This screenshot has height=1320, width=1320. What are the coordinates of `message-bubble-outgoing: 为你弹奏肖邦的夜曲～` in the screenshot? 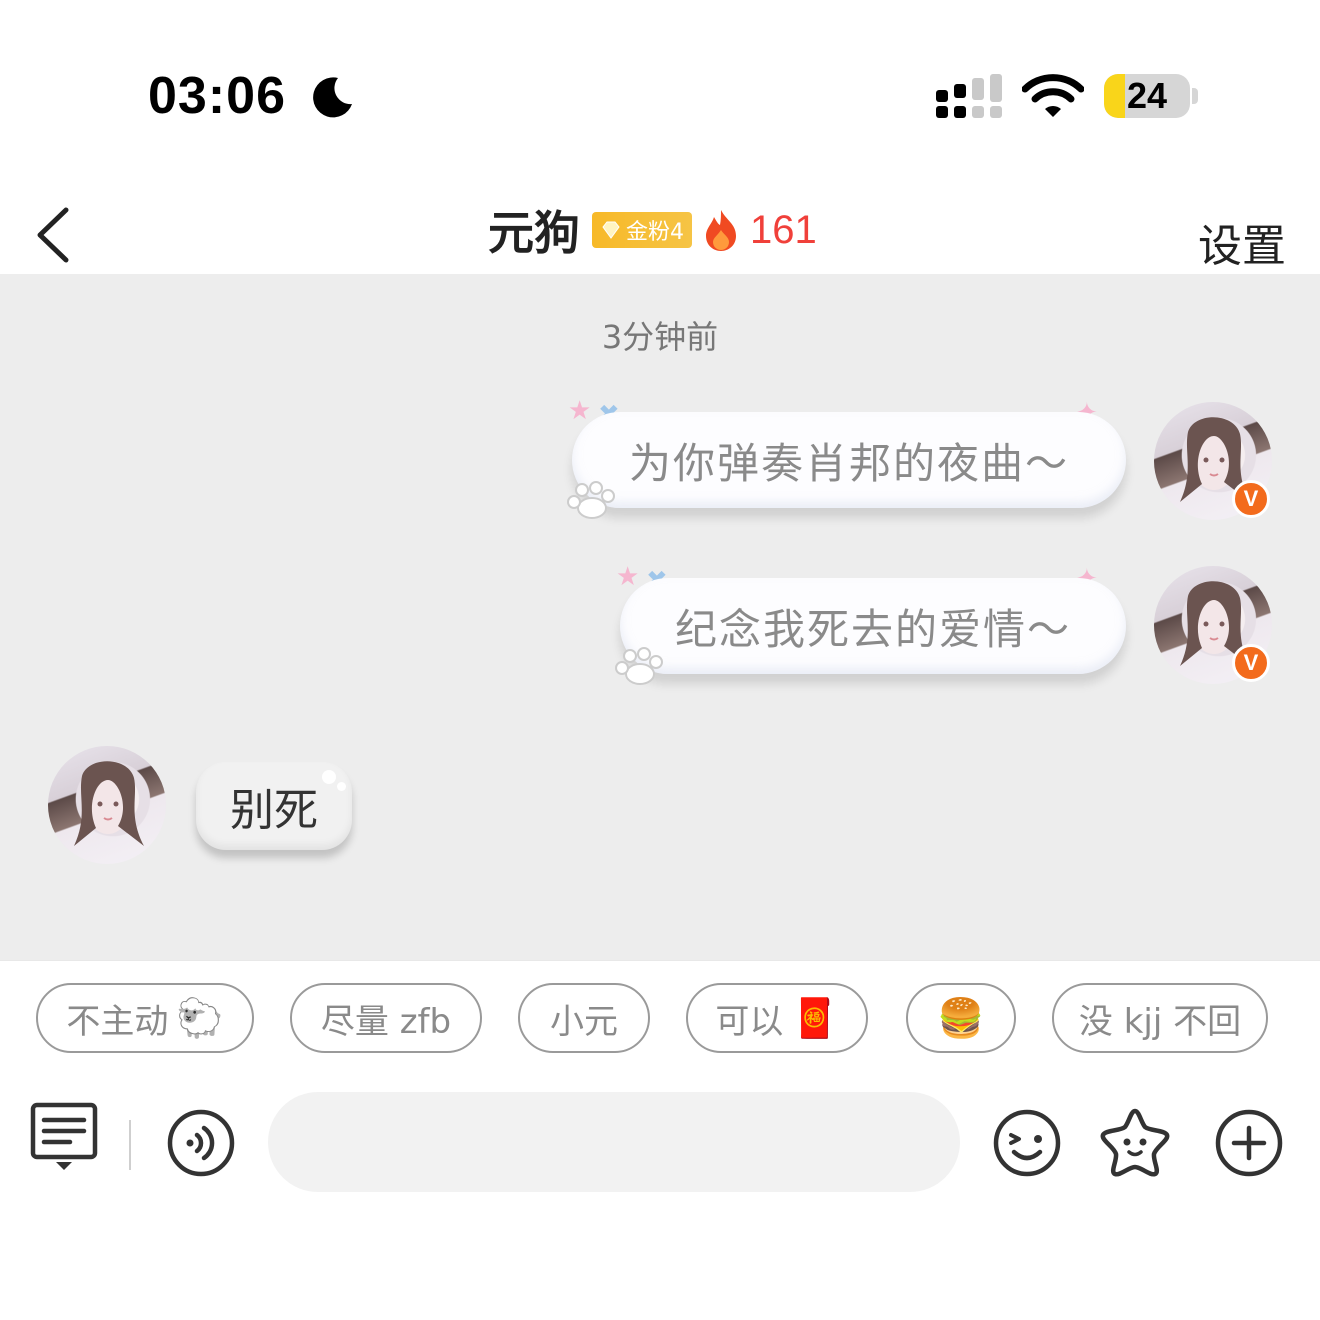 It's located at (849, 460).